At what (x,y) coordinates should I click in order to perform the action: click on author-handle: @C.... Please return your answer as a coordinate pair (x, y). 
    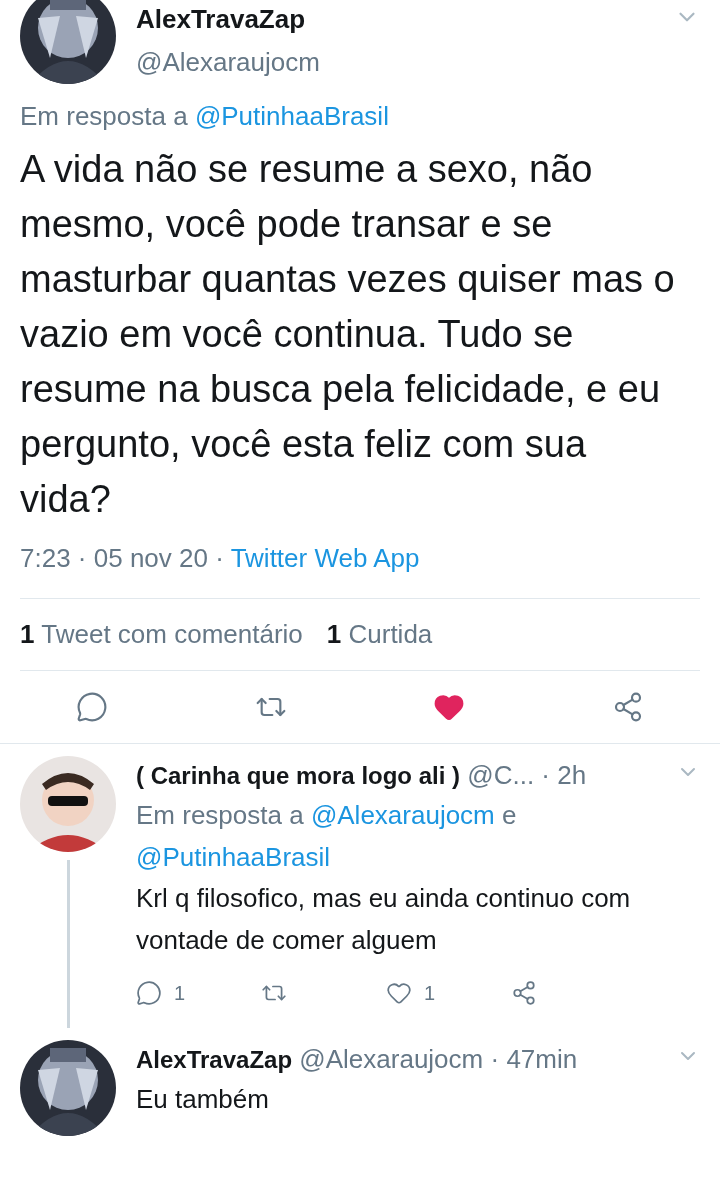
    Looking at the image, I should click on (501, 775).